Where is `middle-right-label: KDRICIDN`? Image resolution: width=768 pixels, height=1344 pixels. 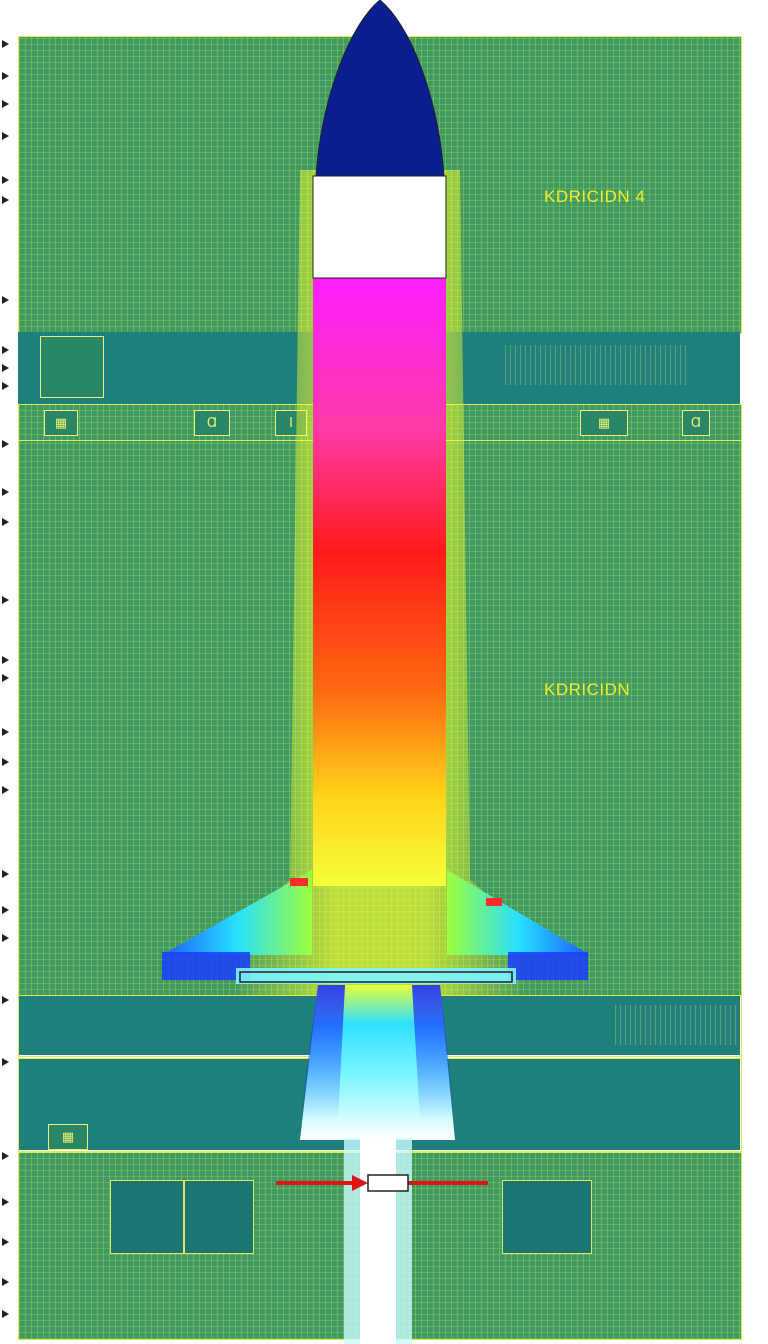
middle-right-label: KDRICIDN is located at coordinates (587, 689).